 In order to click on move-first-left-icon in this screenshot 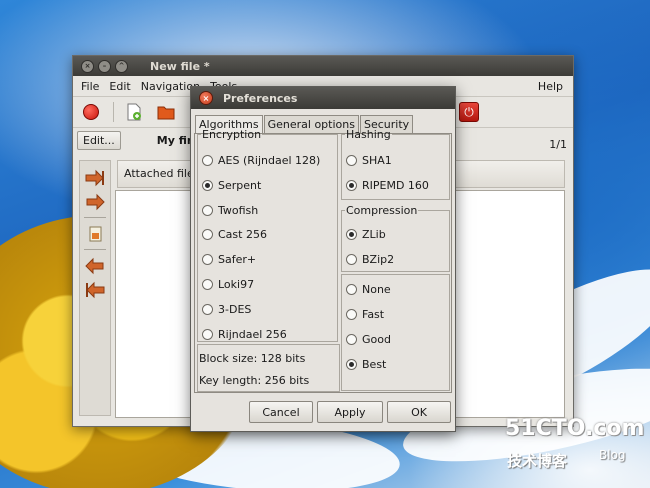, I will do `click(95, 290)`.